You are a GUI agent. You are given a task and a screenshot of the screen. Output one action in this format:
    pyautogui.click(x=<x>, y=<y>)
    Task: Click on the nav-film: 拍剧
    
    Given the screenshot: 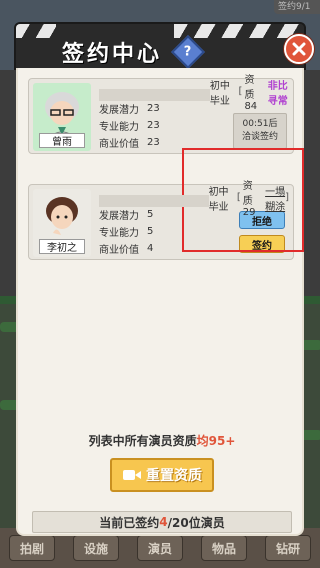 What is the action you would take?
    pyautogui.click(x=32, y=548)
    